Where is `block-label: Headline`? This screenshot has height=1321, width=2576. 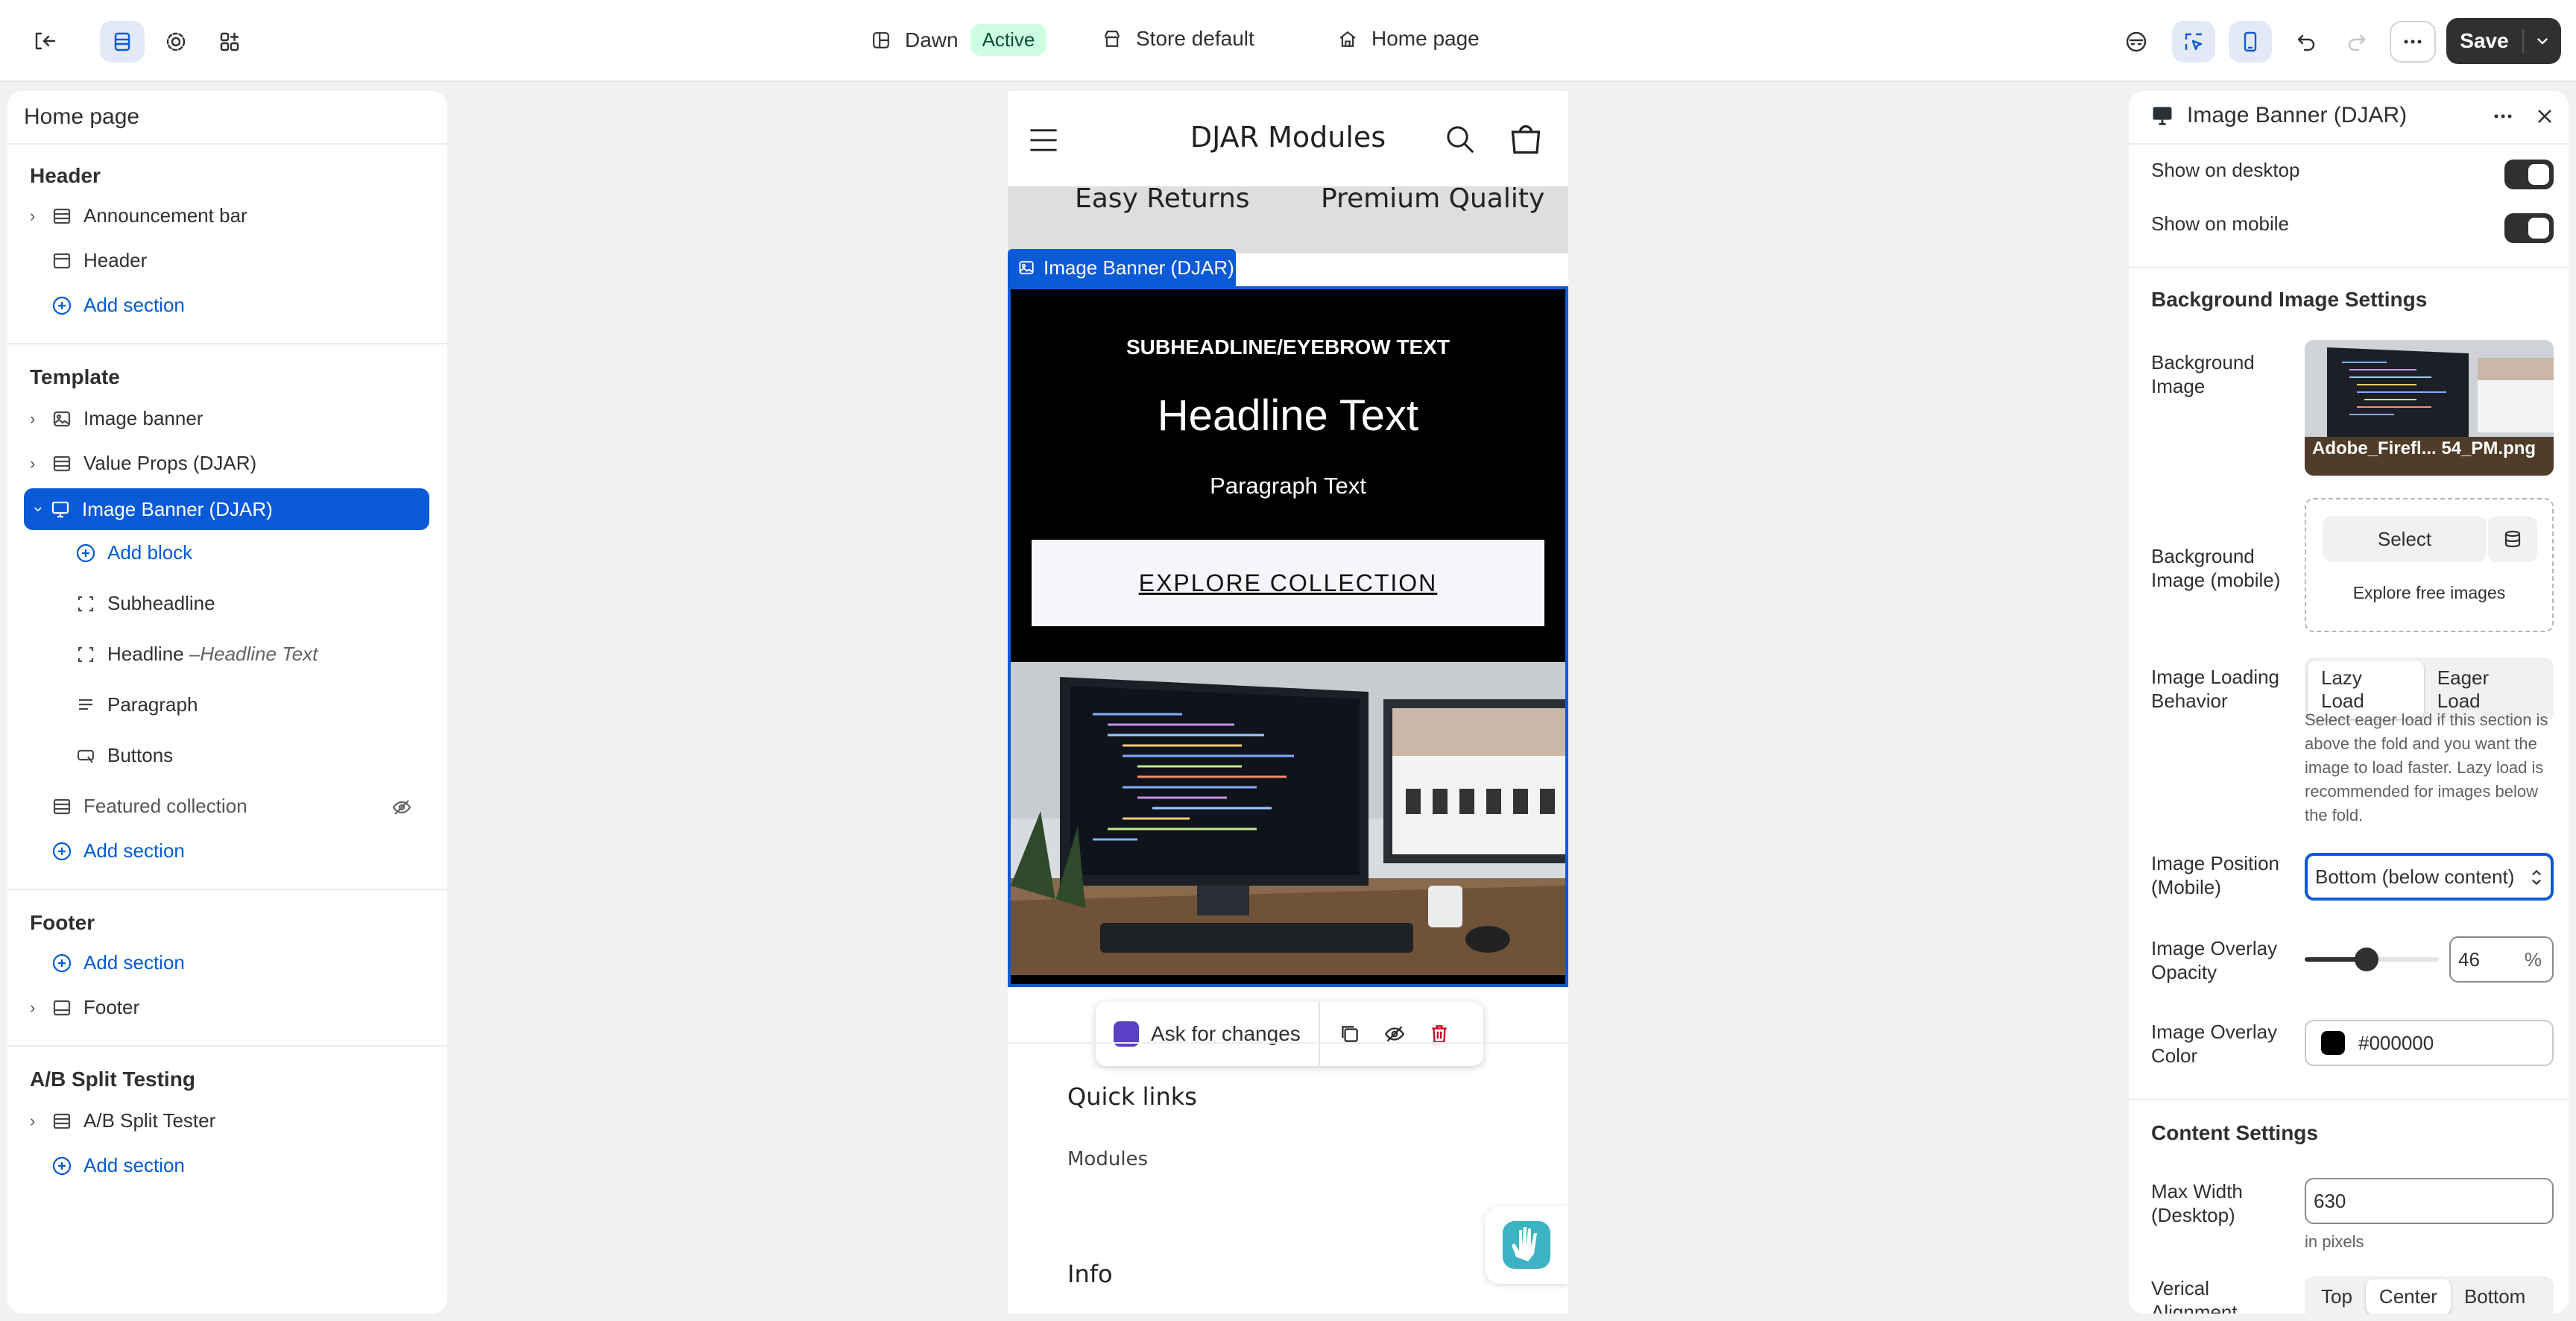
block-label: Headline is located at coordinates (145, 654).